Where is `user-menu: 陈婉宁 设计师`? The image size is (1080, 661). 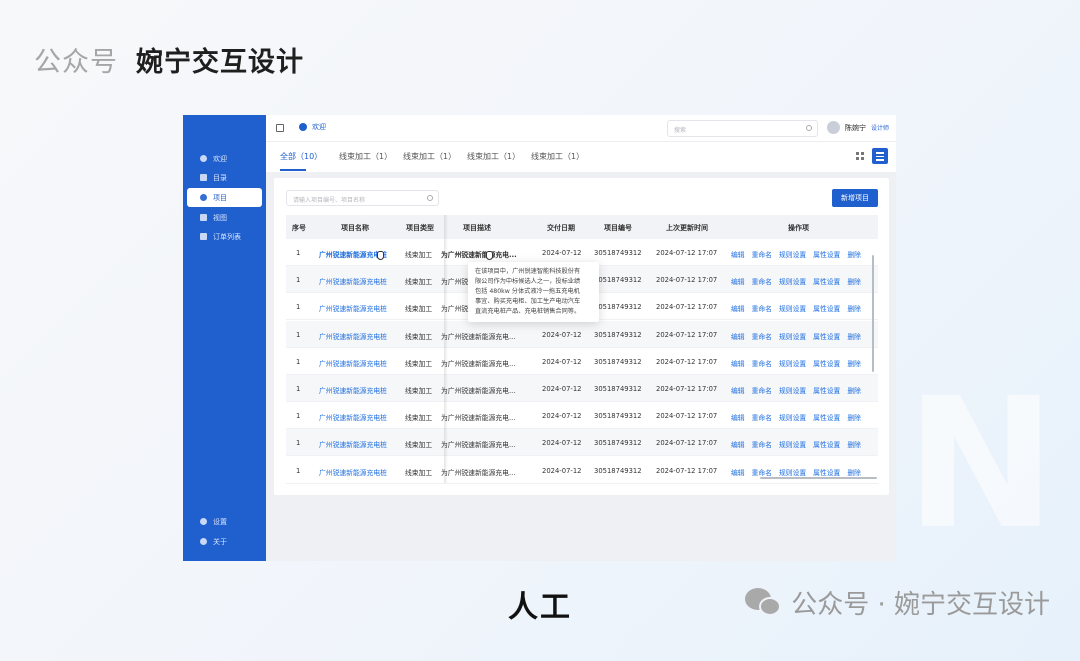
user-menu: 陈婉宁 设计师 is located at coordinates (858, 127).